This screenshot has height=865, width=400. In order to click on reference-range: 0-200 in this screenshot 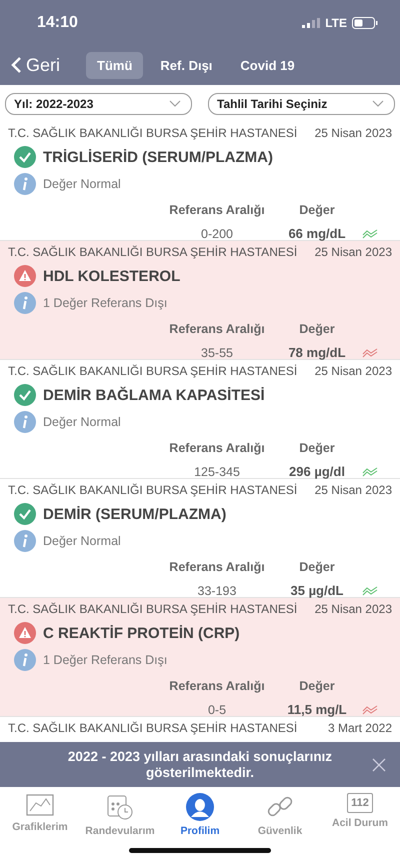, I will do `click(217, 233)`.